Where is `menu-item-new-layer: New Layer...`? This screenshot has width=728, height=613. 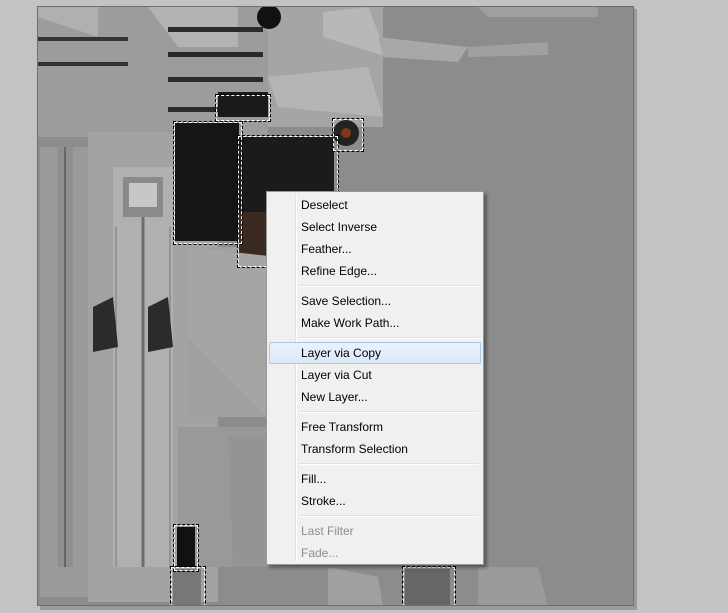 menu-item-new-layer: New Layer... is located at coordinates (375, 397).